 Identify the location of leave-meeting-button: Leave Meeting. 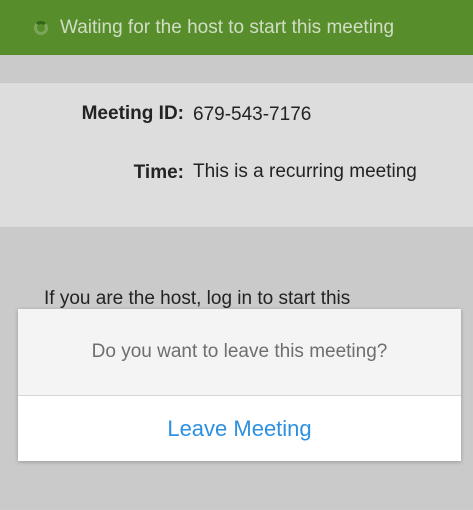
(239, 428).